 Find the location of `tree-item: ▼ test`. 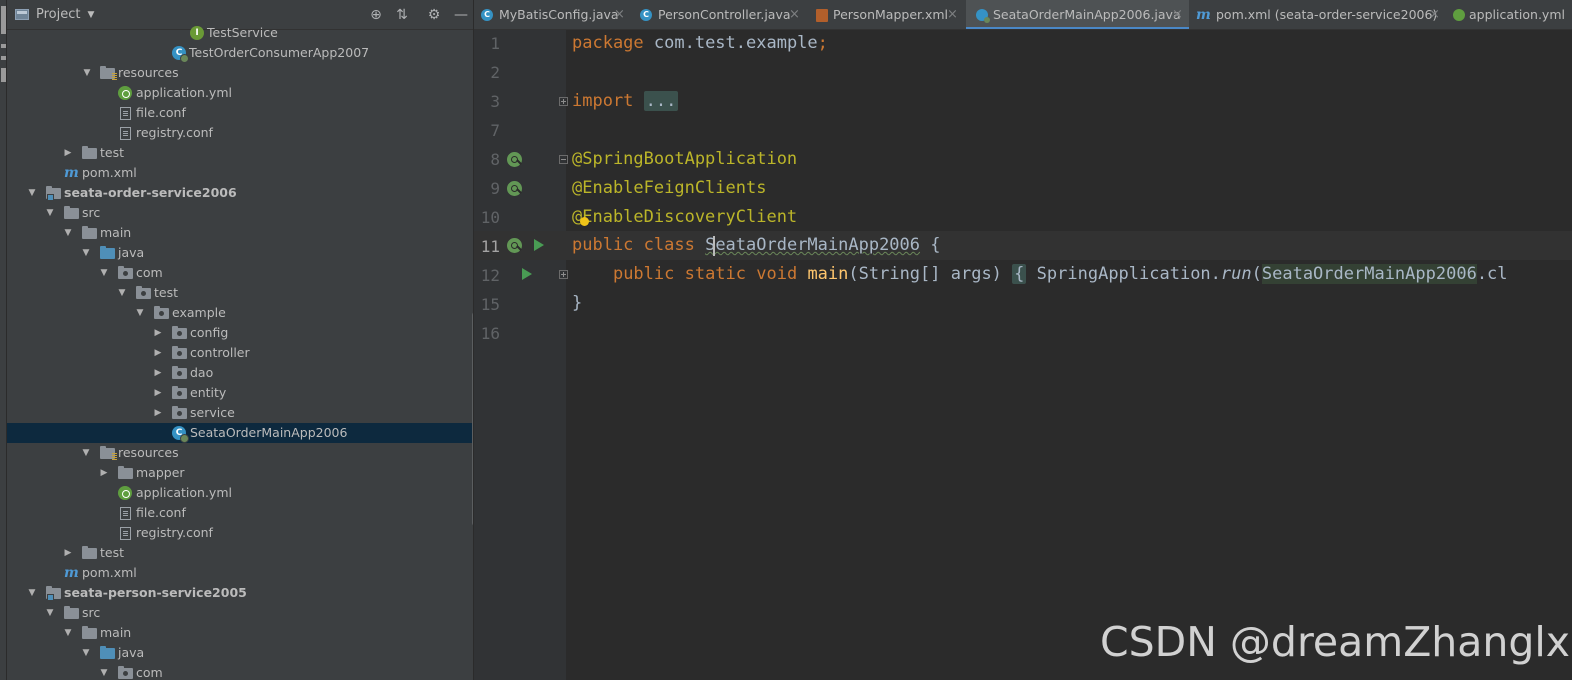

tree-item: ▼ test is located at coordinates (240, 293).